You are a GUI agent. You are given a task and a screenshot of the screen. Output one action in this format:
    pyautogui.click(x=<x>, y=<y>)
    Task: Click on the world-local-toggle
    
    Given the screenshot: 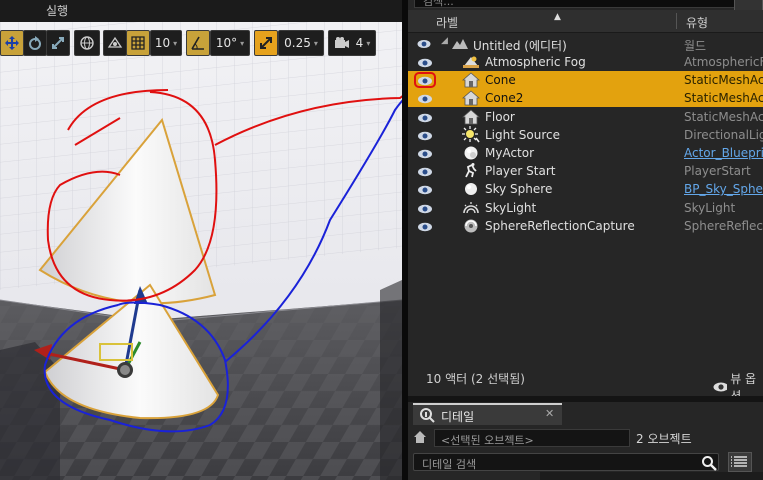 What is the action you would take?
    pyautogui.click(x=87, y=43)
    